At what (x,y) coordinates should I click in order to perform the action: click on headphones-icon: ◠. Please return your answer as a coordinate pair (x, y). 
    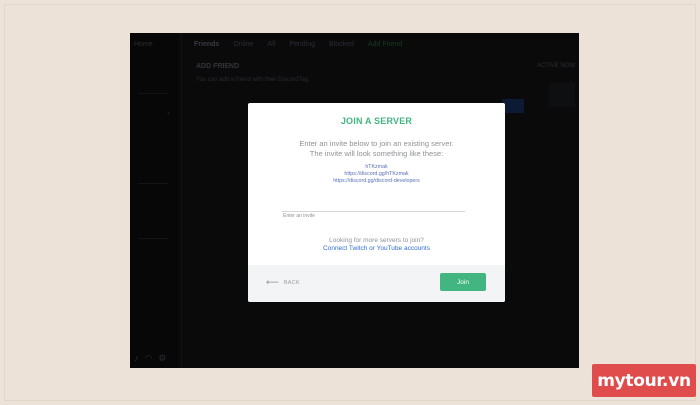
    Looking at the image, I should click on (149, 358).